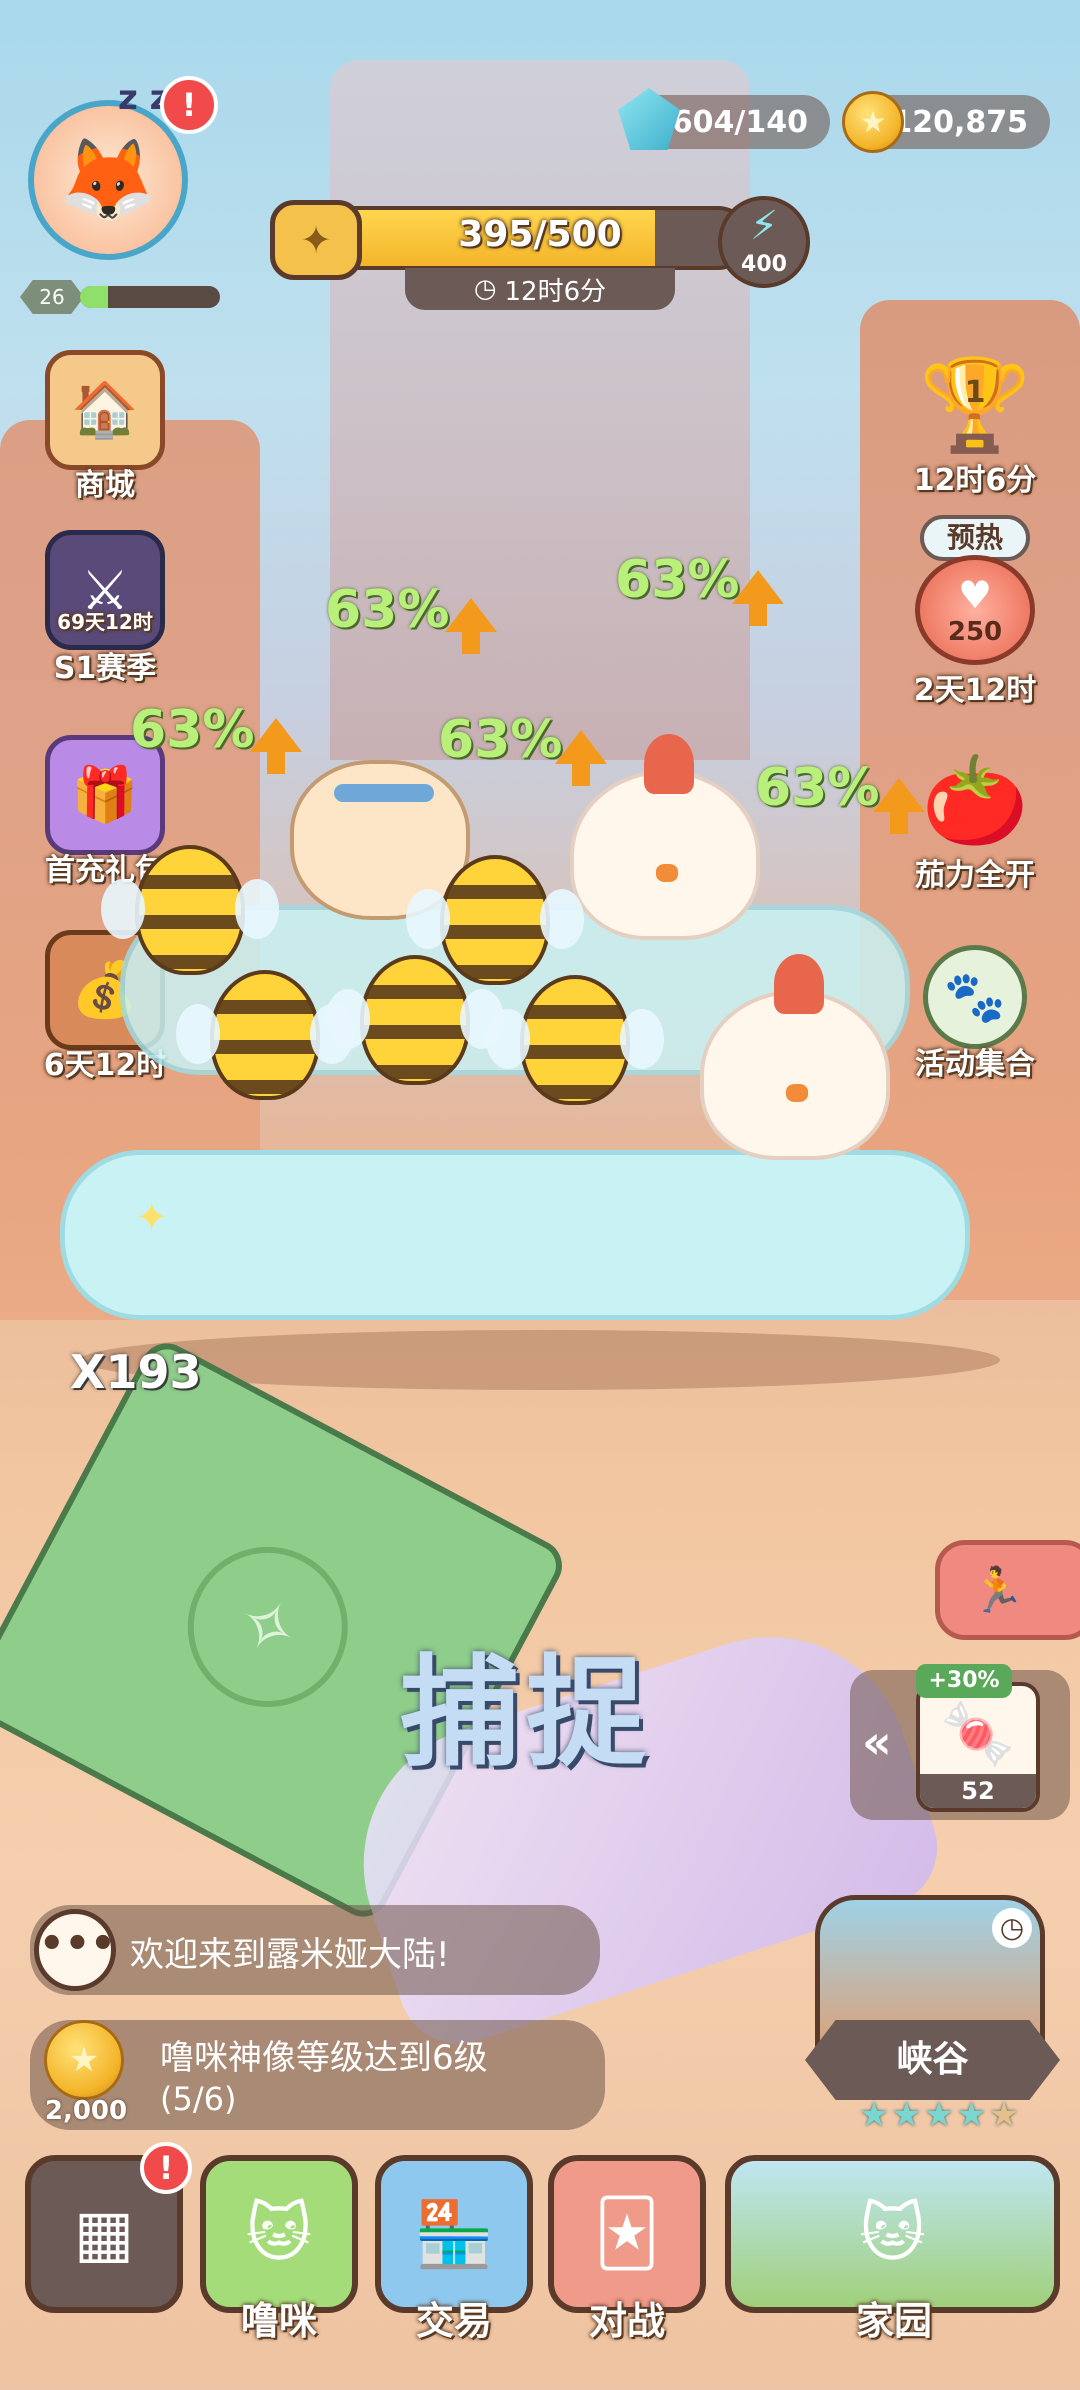 This screenshot has height=2390, width=1080. What do you see at coordinates (290, 1955) in the screenshot?
I see `chat-message: 欢迎来到露米娅大陆!` at bounding box center [290, 1955].